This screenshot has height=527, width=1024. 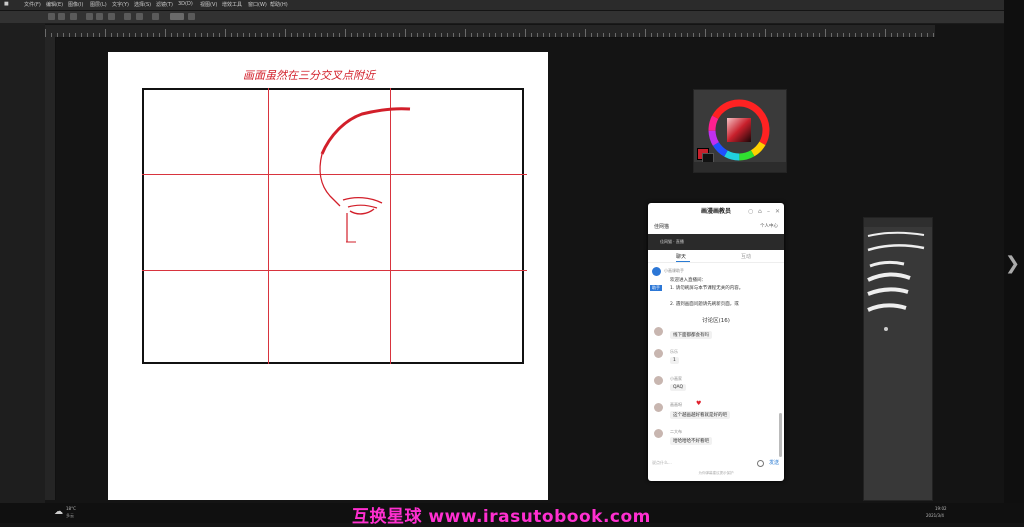 What do you see at coordinates (716, 321) in the screenshot?
I see `discussion-header: 讨论区(16)` at bounding box center [716, 321].